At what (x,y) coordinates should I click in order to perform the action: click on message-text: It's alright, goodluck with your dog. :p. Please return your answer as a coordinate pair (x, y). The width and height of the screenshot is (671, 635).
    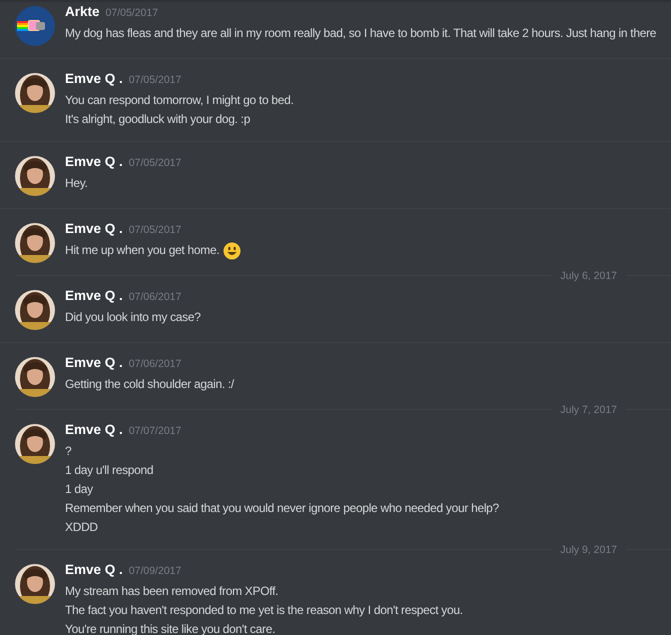
    Looking at the image, I should click on (157, 119).